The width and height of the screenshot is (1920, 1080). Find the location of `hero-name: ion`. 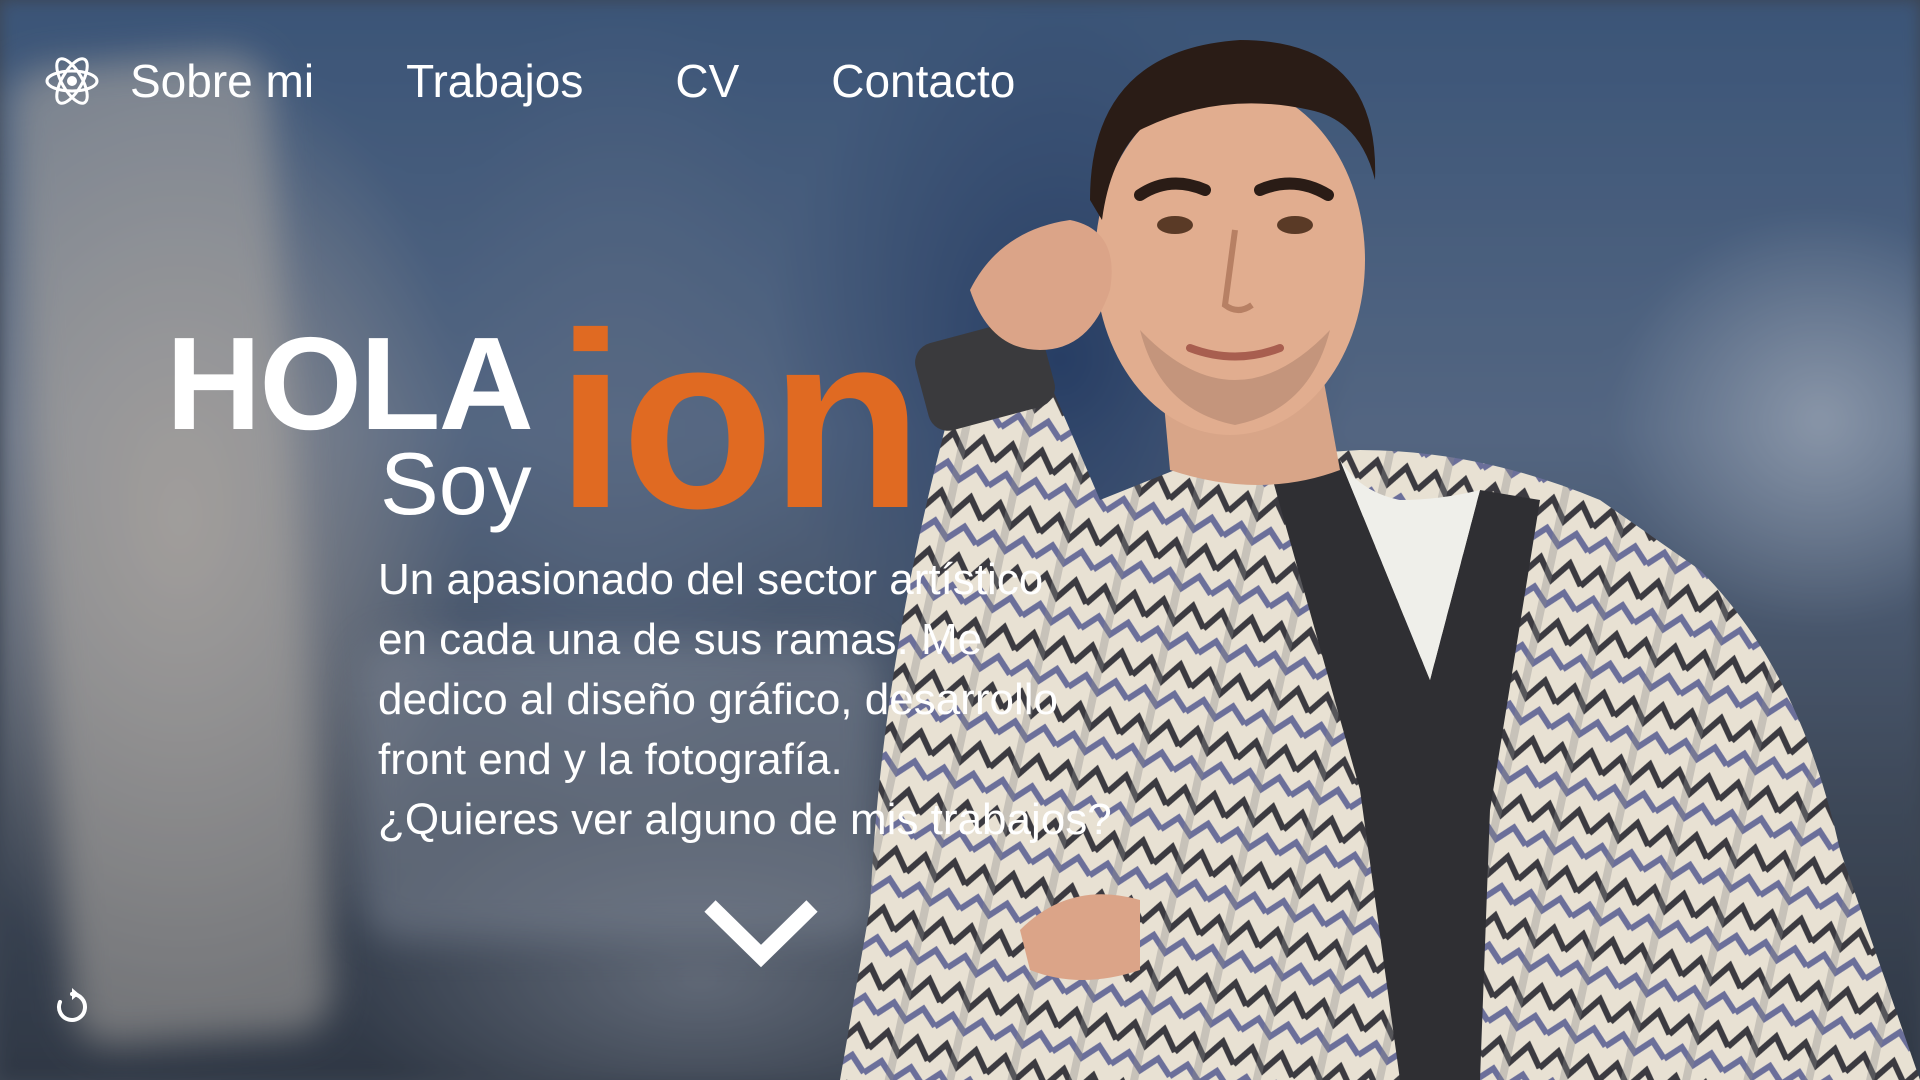

hero-name: ion is located at coordinates (739, 420).